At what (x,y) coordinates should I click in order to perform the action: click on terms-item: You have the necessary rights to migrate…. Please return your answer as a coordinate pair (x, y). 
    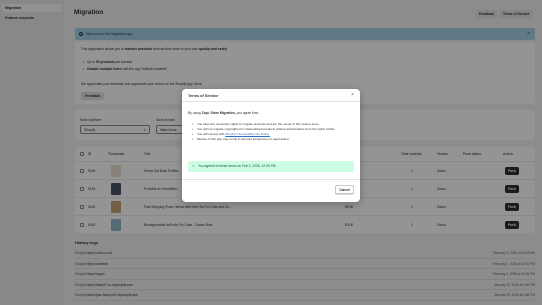
    Looking at the image, I should click on (272, 124).